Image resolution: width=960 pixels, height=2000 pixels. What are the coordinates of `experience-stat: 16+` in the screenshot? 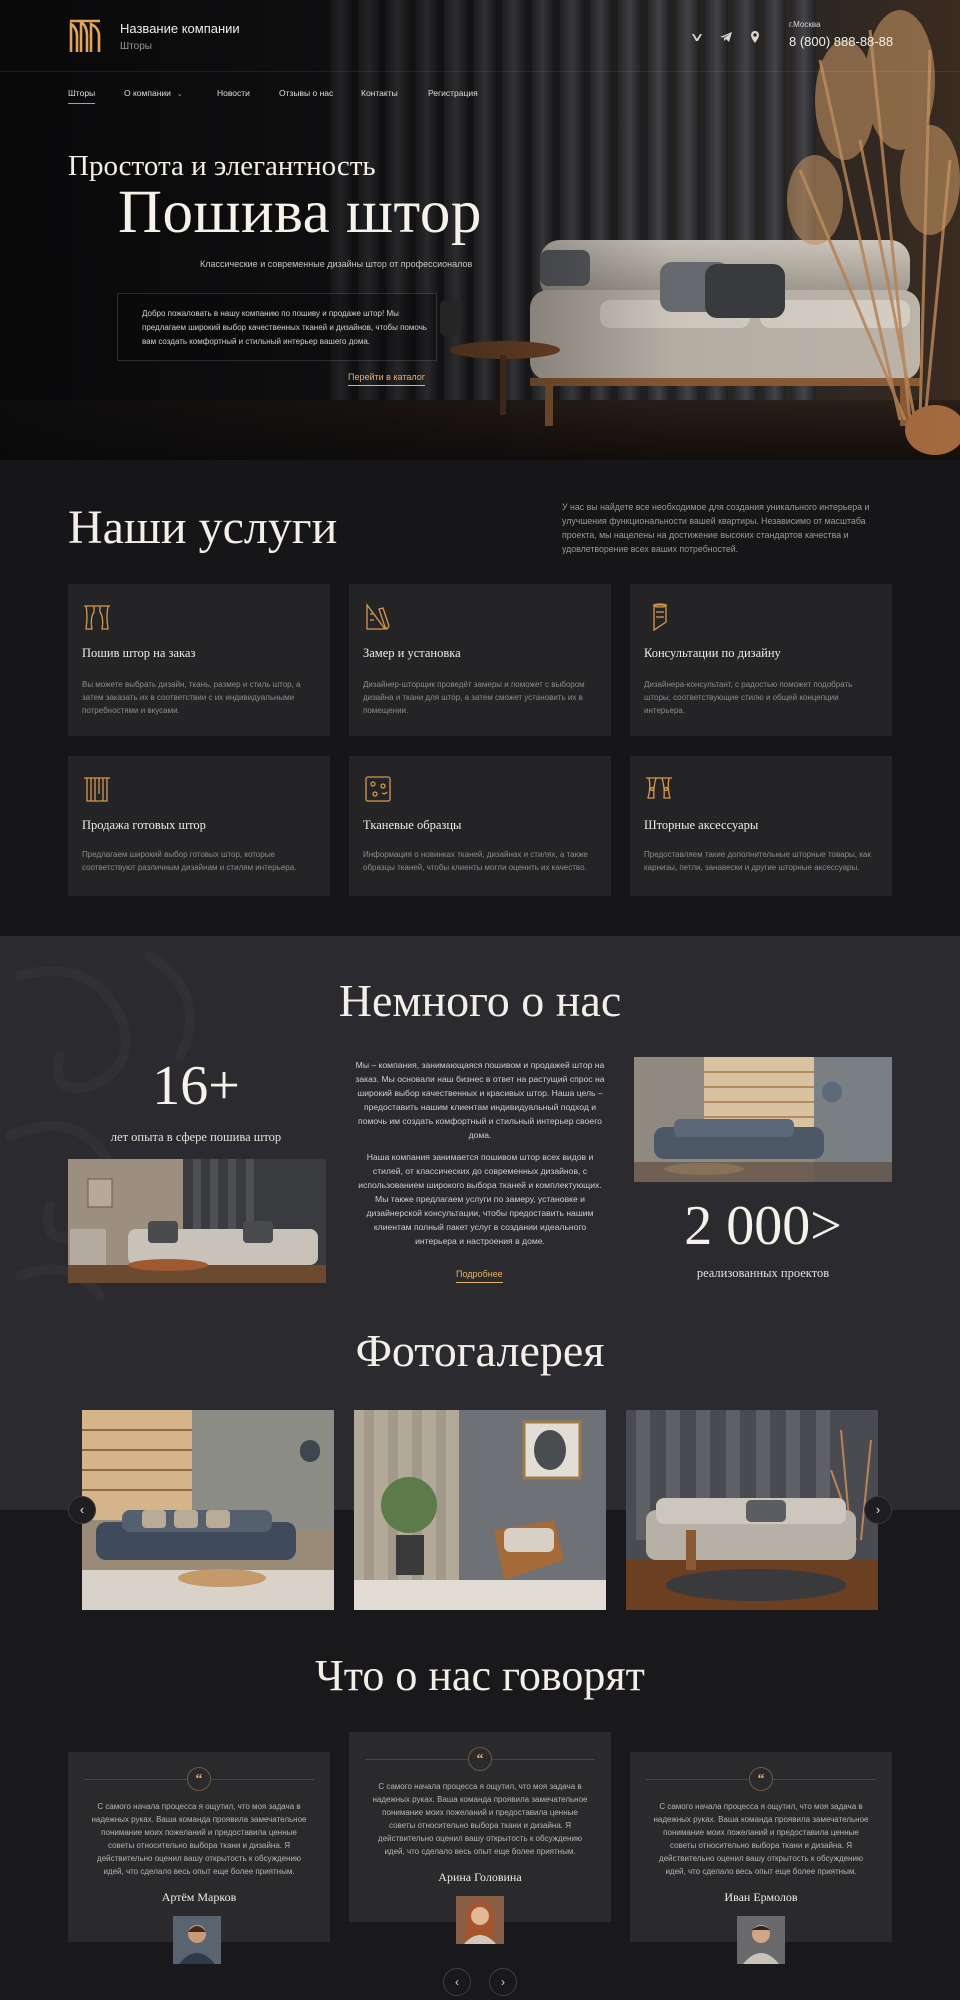 It's located at (196, 1086).